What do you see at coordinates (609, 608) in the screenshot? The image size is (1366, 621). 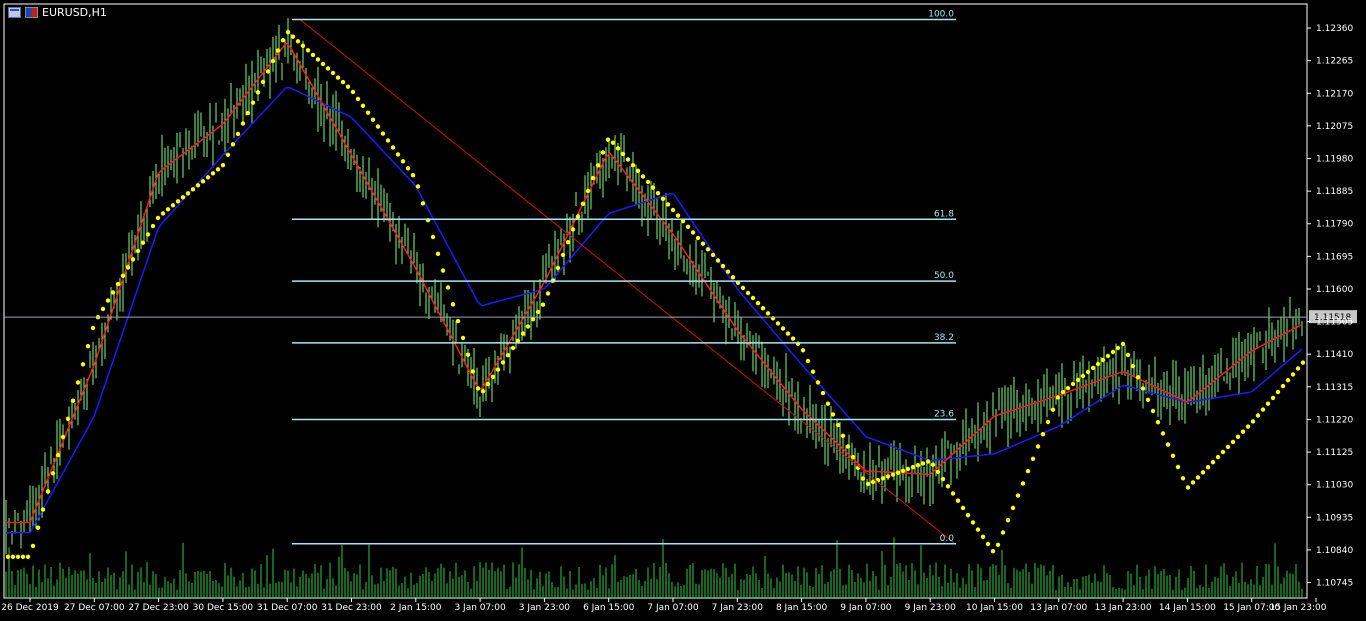 I see `time-axis-label: 6 Jan 15:00` at bounding box center [609, 608].